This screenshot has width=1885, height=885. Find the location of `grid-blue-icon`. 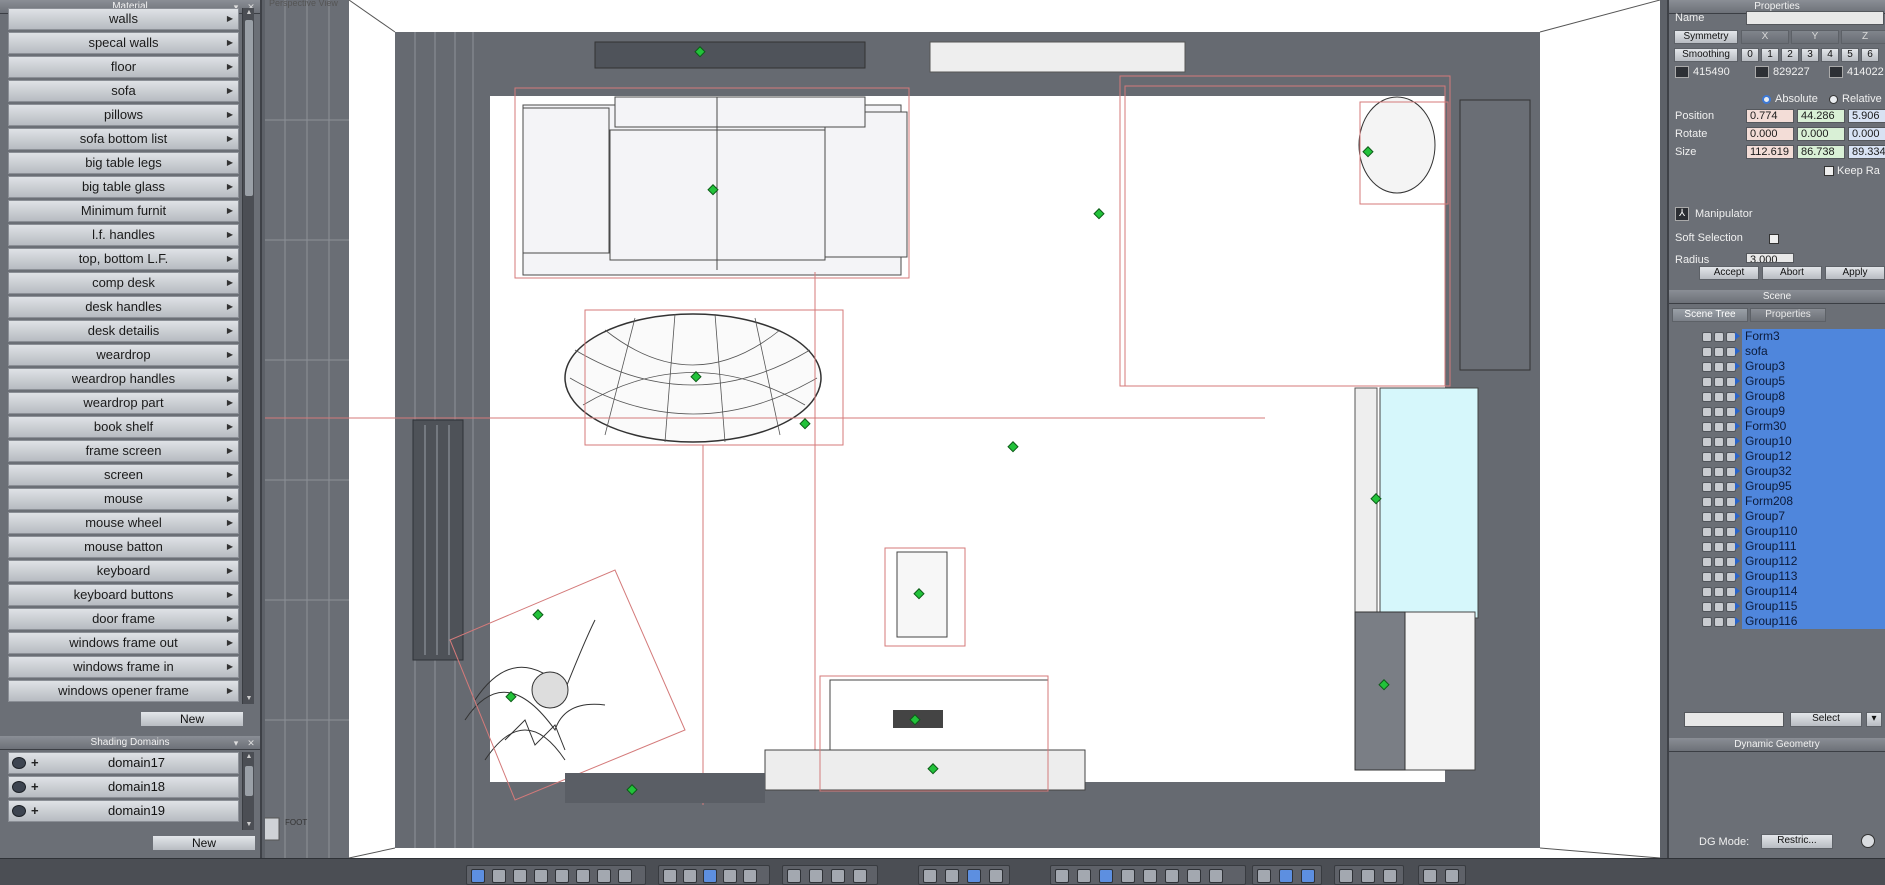

grid-blue-icon is located at coordinates (710, 876).